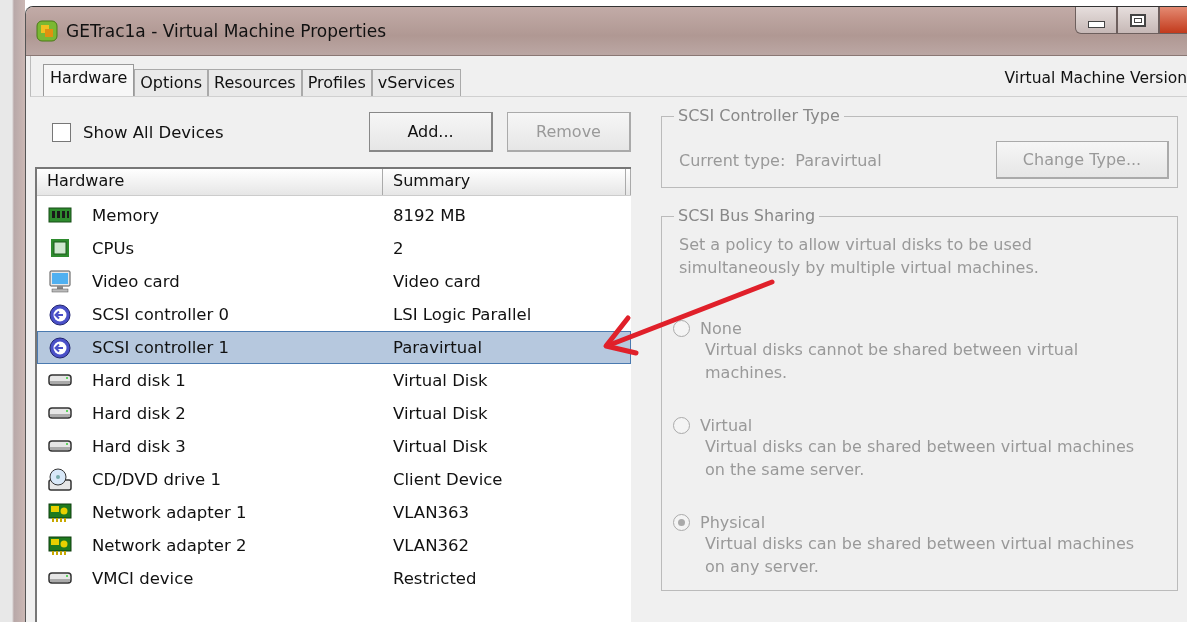 The image size is (1187, 622). What do you see at coordinates (143, 578) in the screenshot?
I see `table-cell: VMCI device` at bounding box center [143, 578].